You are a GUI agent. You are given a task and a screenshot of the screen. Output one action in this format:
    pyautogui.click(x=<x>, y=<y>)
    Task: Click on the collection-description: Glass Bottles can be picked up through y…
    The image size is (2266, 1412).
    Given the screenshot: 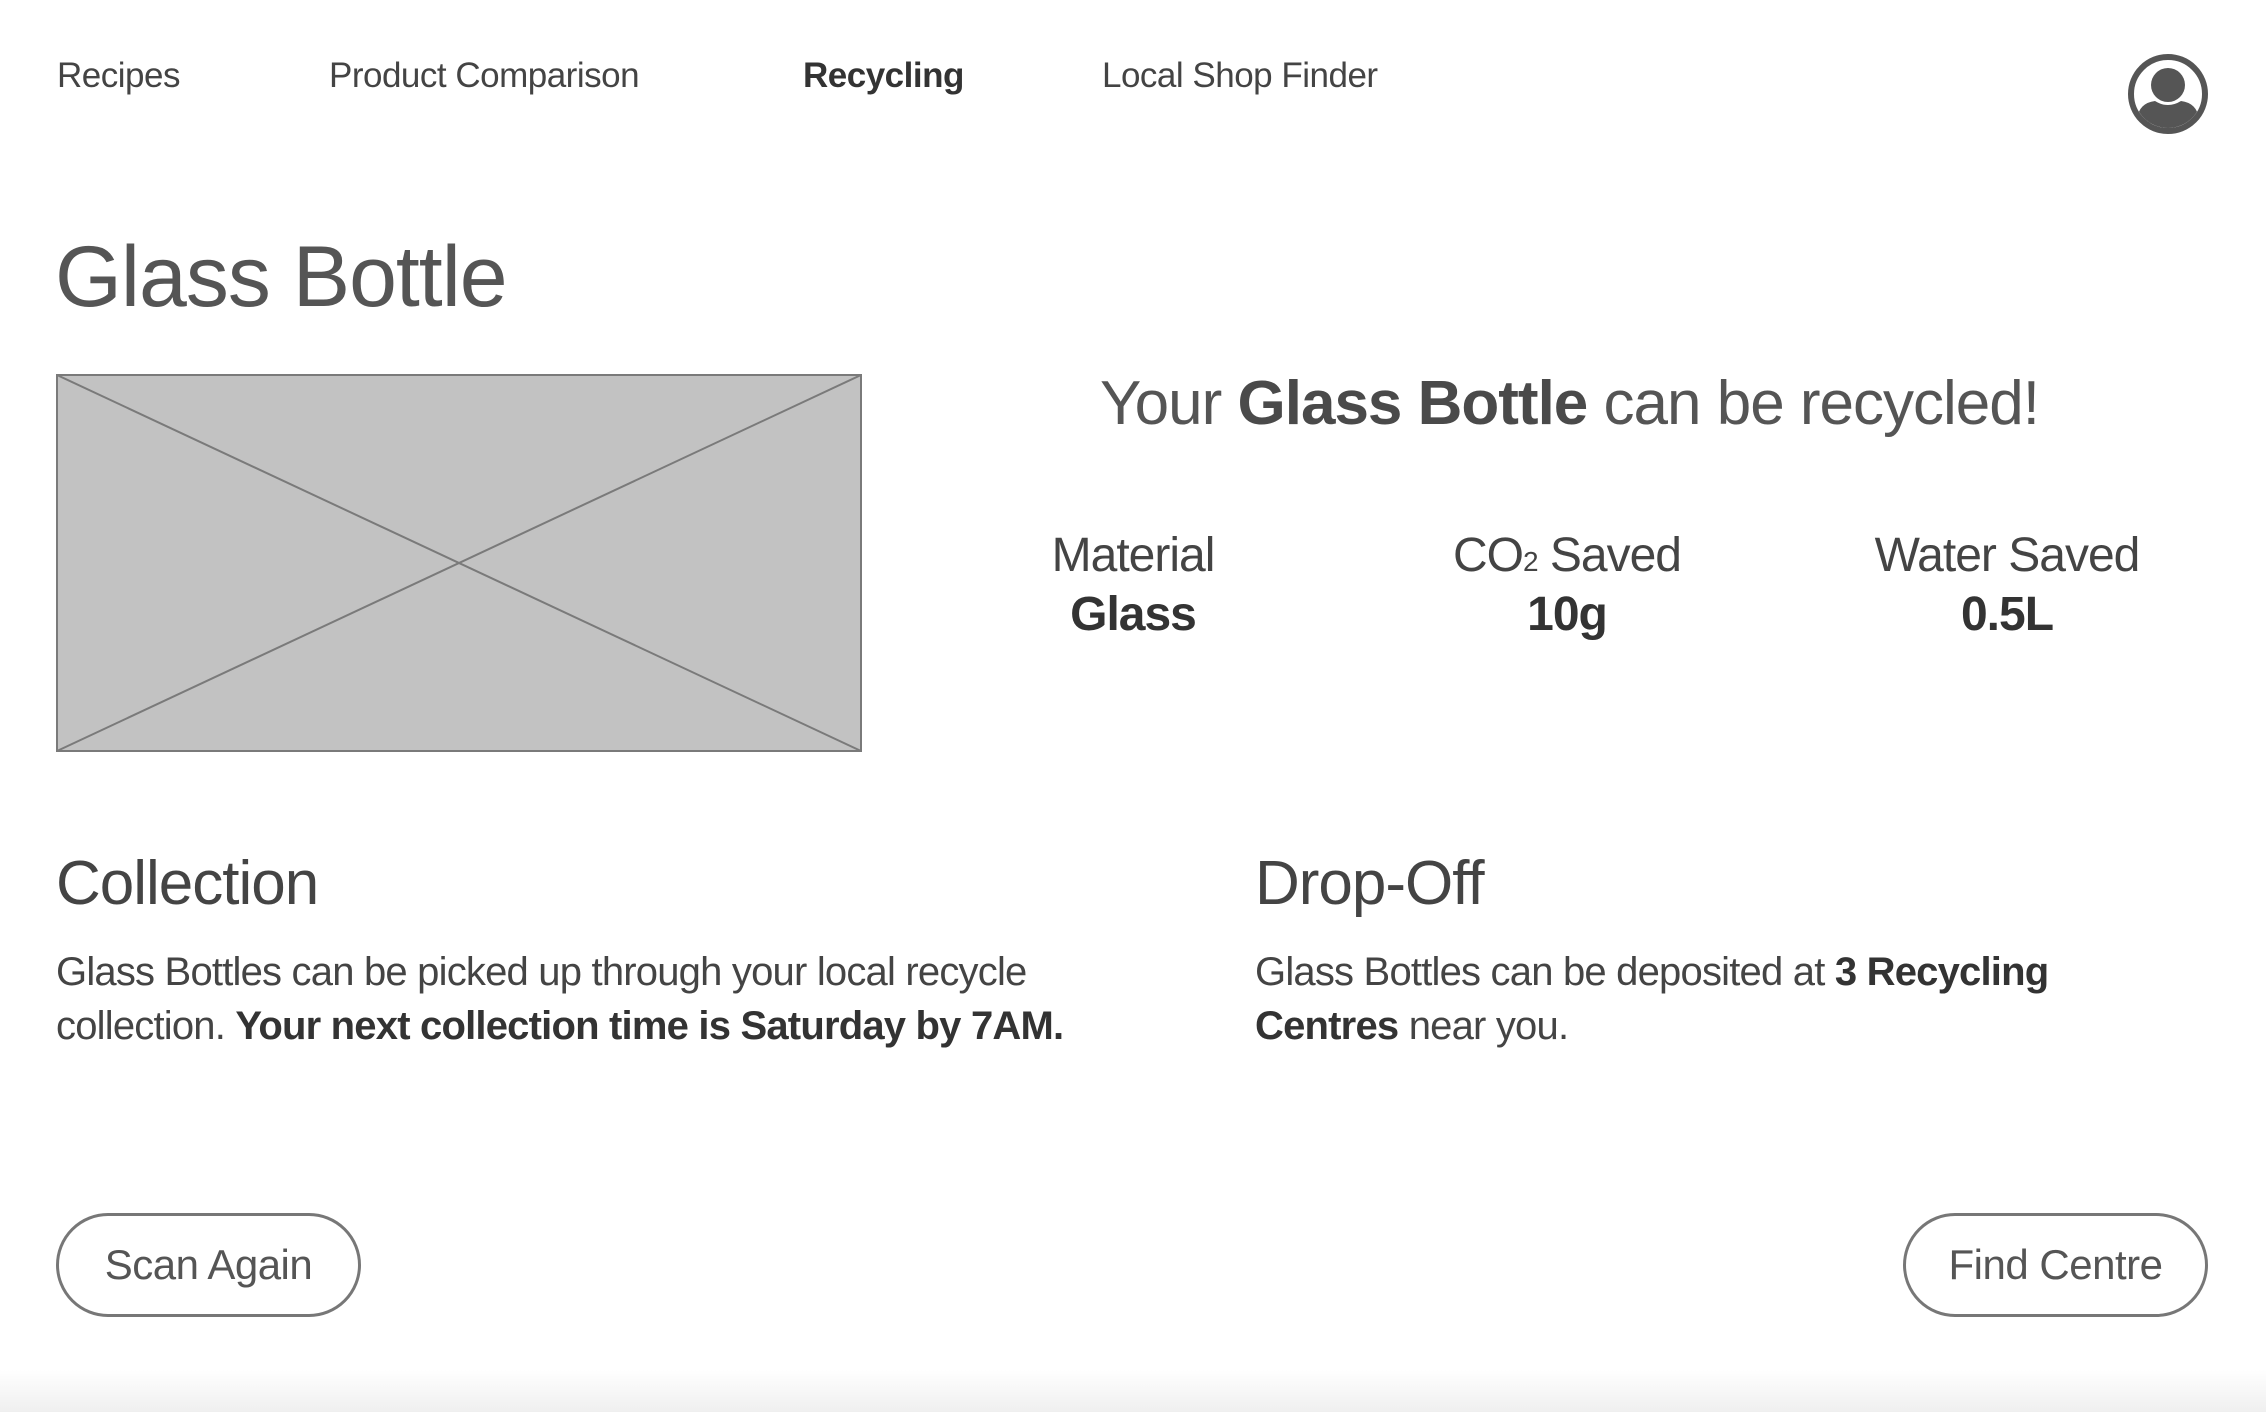 What is the action you would take?
    pyautogui.click(x=616, y=999)
    